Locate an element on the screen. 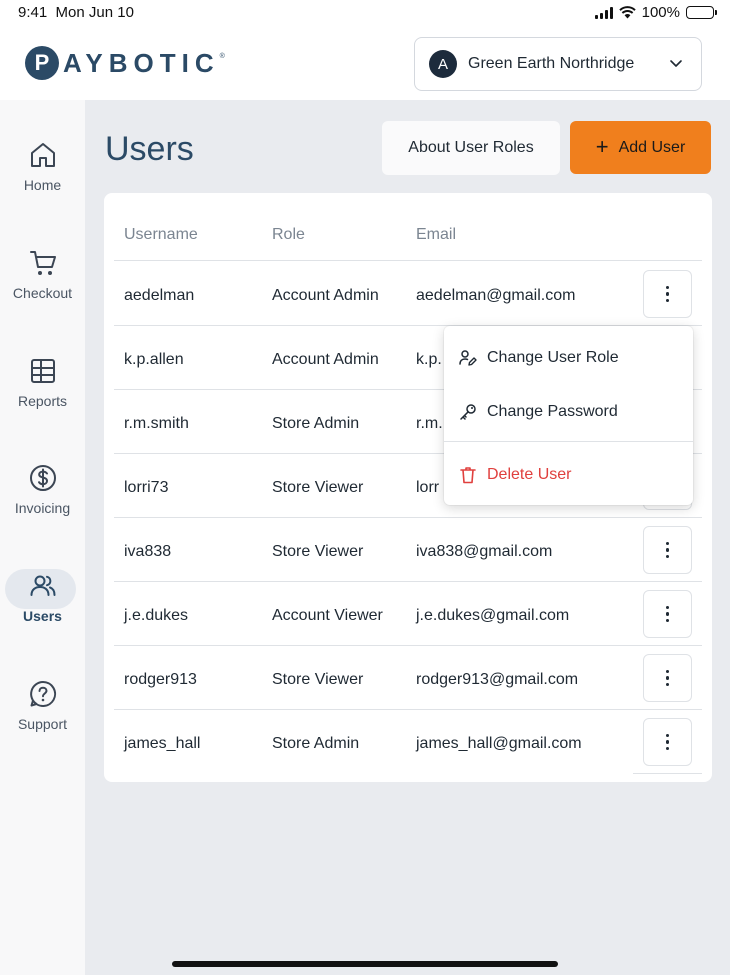  status-time: 9:41 Mon Jun 10 is located at coordinates (76, 12).